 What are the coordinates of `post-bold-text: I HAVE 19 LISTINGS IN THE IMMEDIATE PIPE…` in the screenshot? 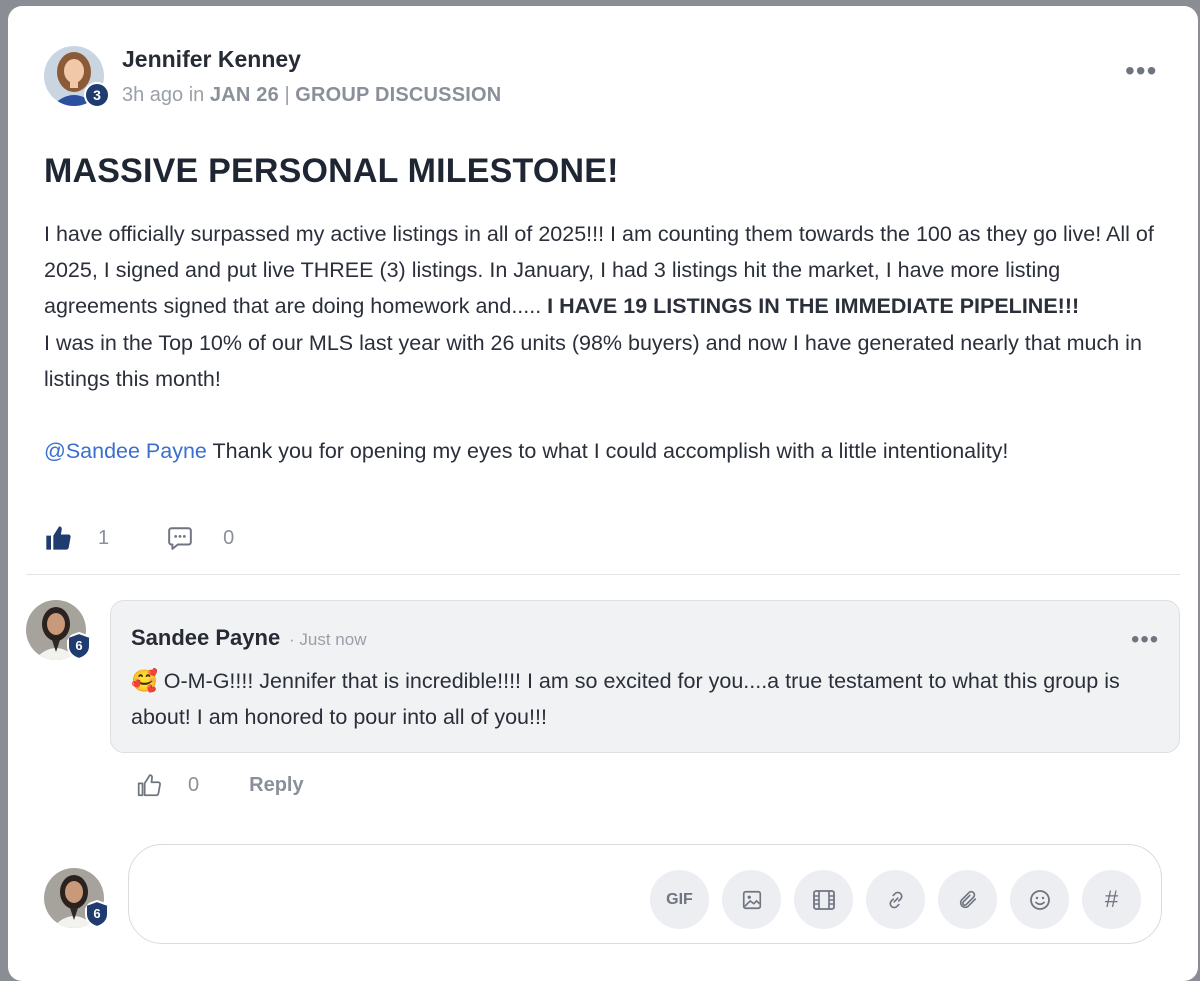 It's located at (813, 306).